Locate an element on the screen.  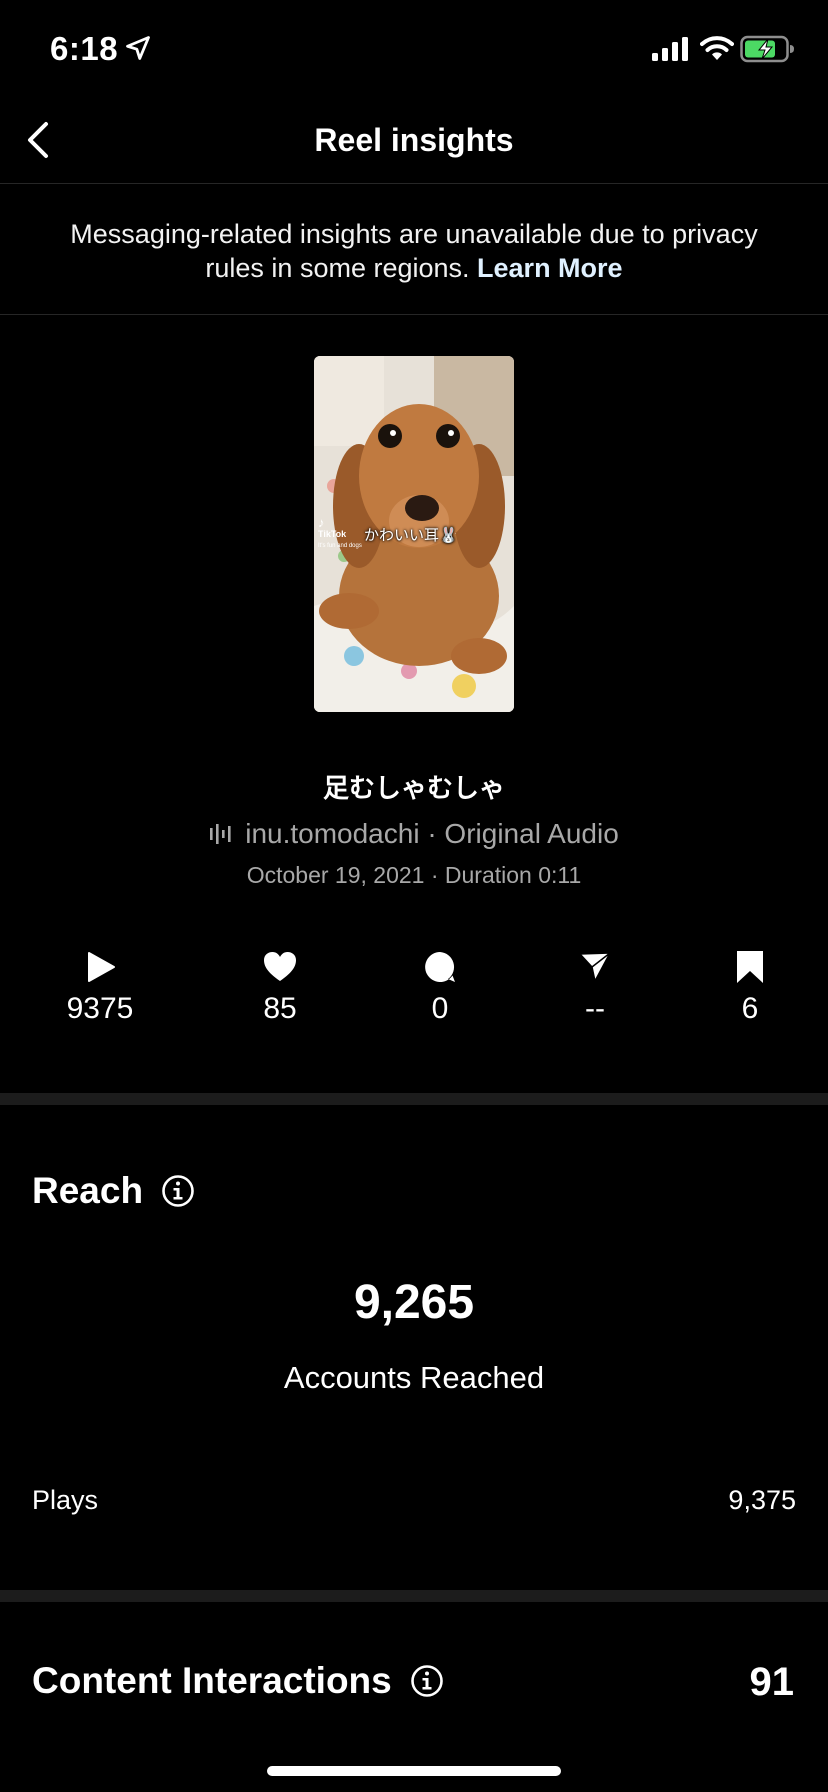
battery-charging-icon is located at coordinates (767, 49).